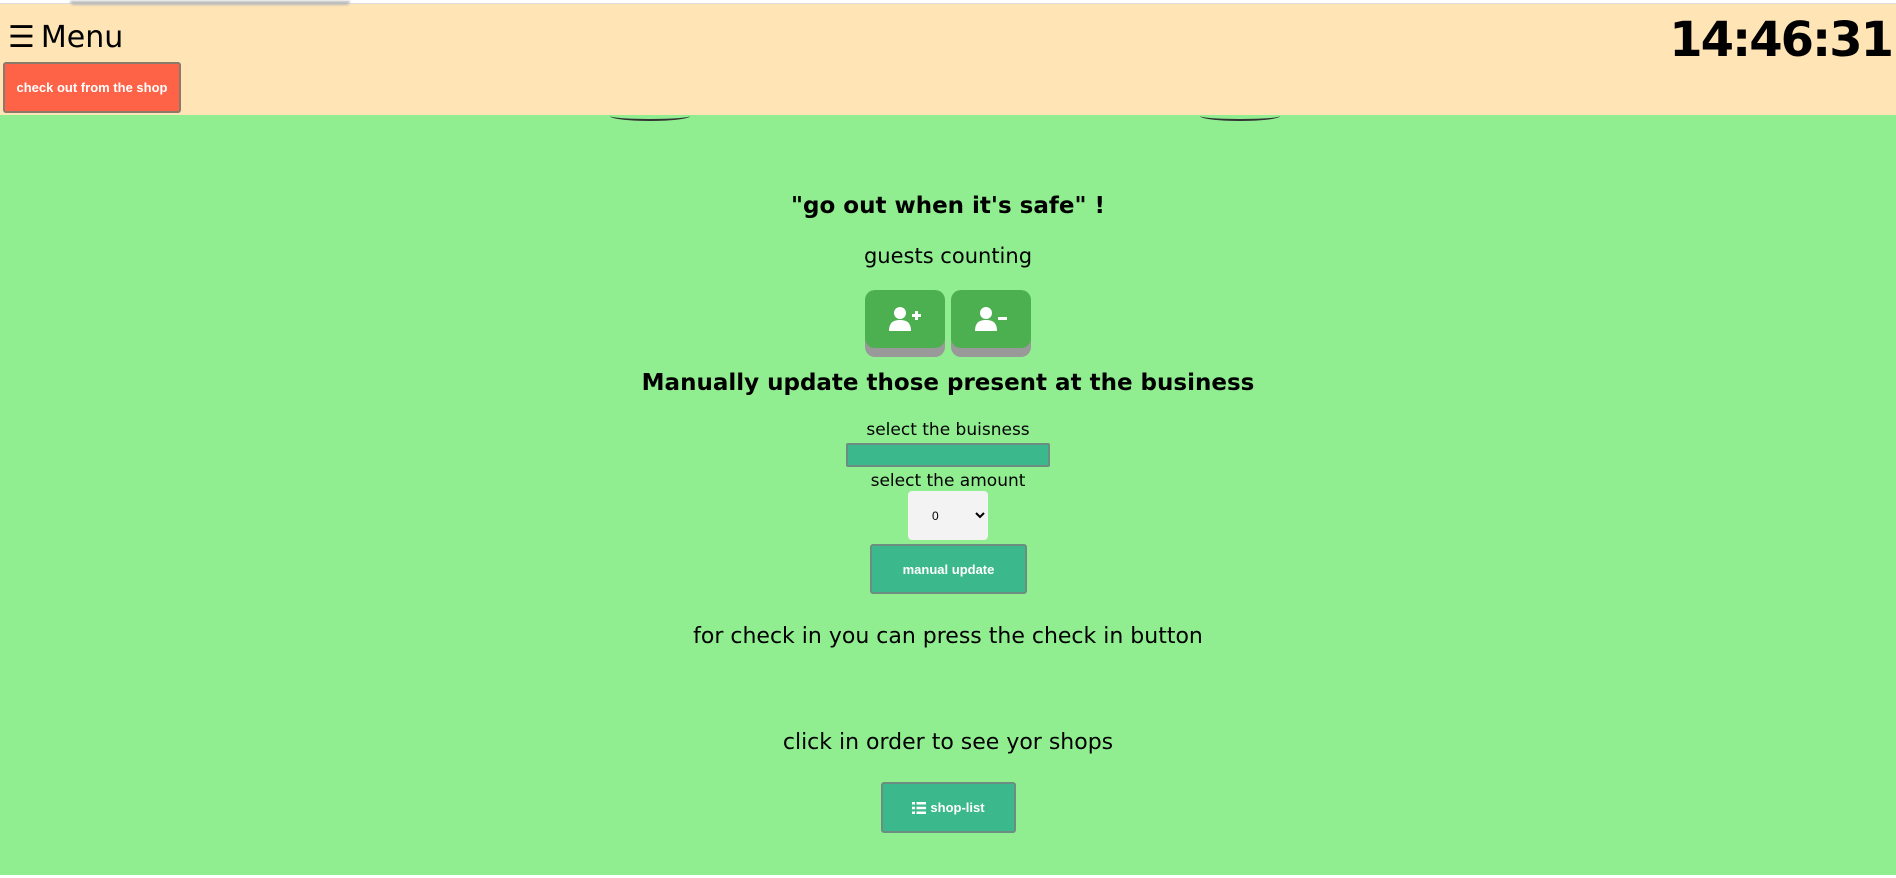 The width and height of the screenshot is (1896, 878). I want to click on amount-select: 0, so click(948, 515).